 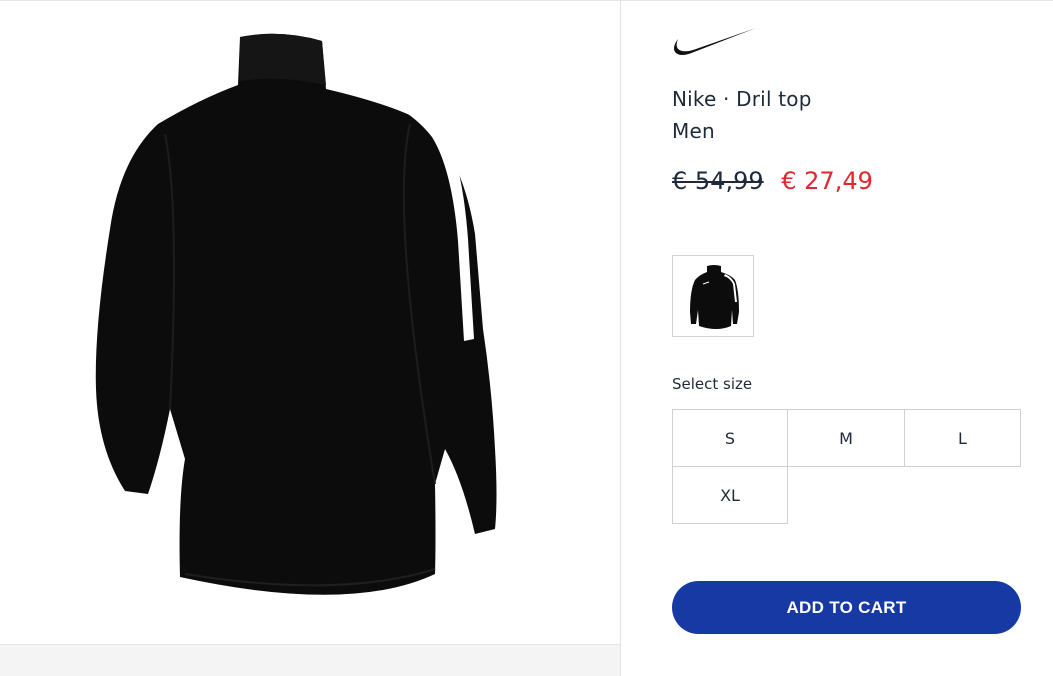 I want to click on gallery-footer, so click(x=310, y=660).